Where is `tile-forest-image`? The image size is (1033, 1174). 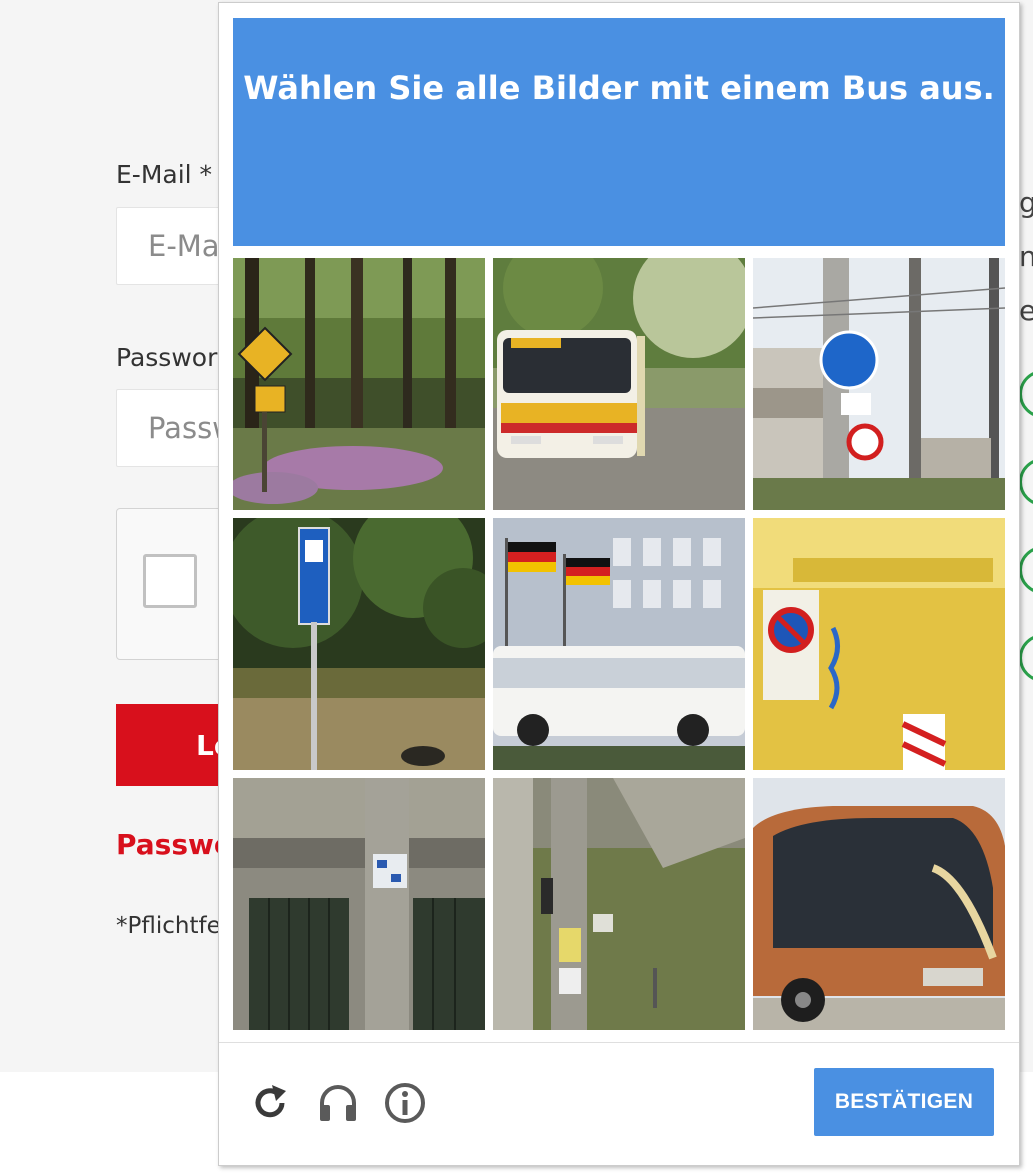
tile-forest-image is located at coordinates (359, 384).